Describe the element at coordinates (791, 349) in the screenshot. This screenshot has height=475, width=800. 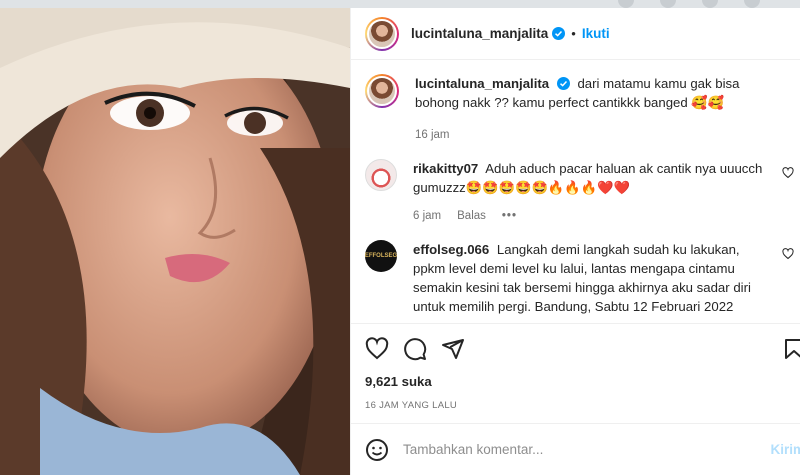
I see `bookmark-icon` at that location.